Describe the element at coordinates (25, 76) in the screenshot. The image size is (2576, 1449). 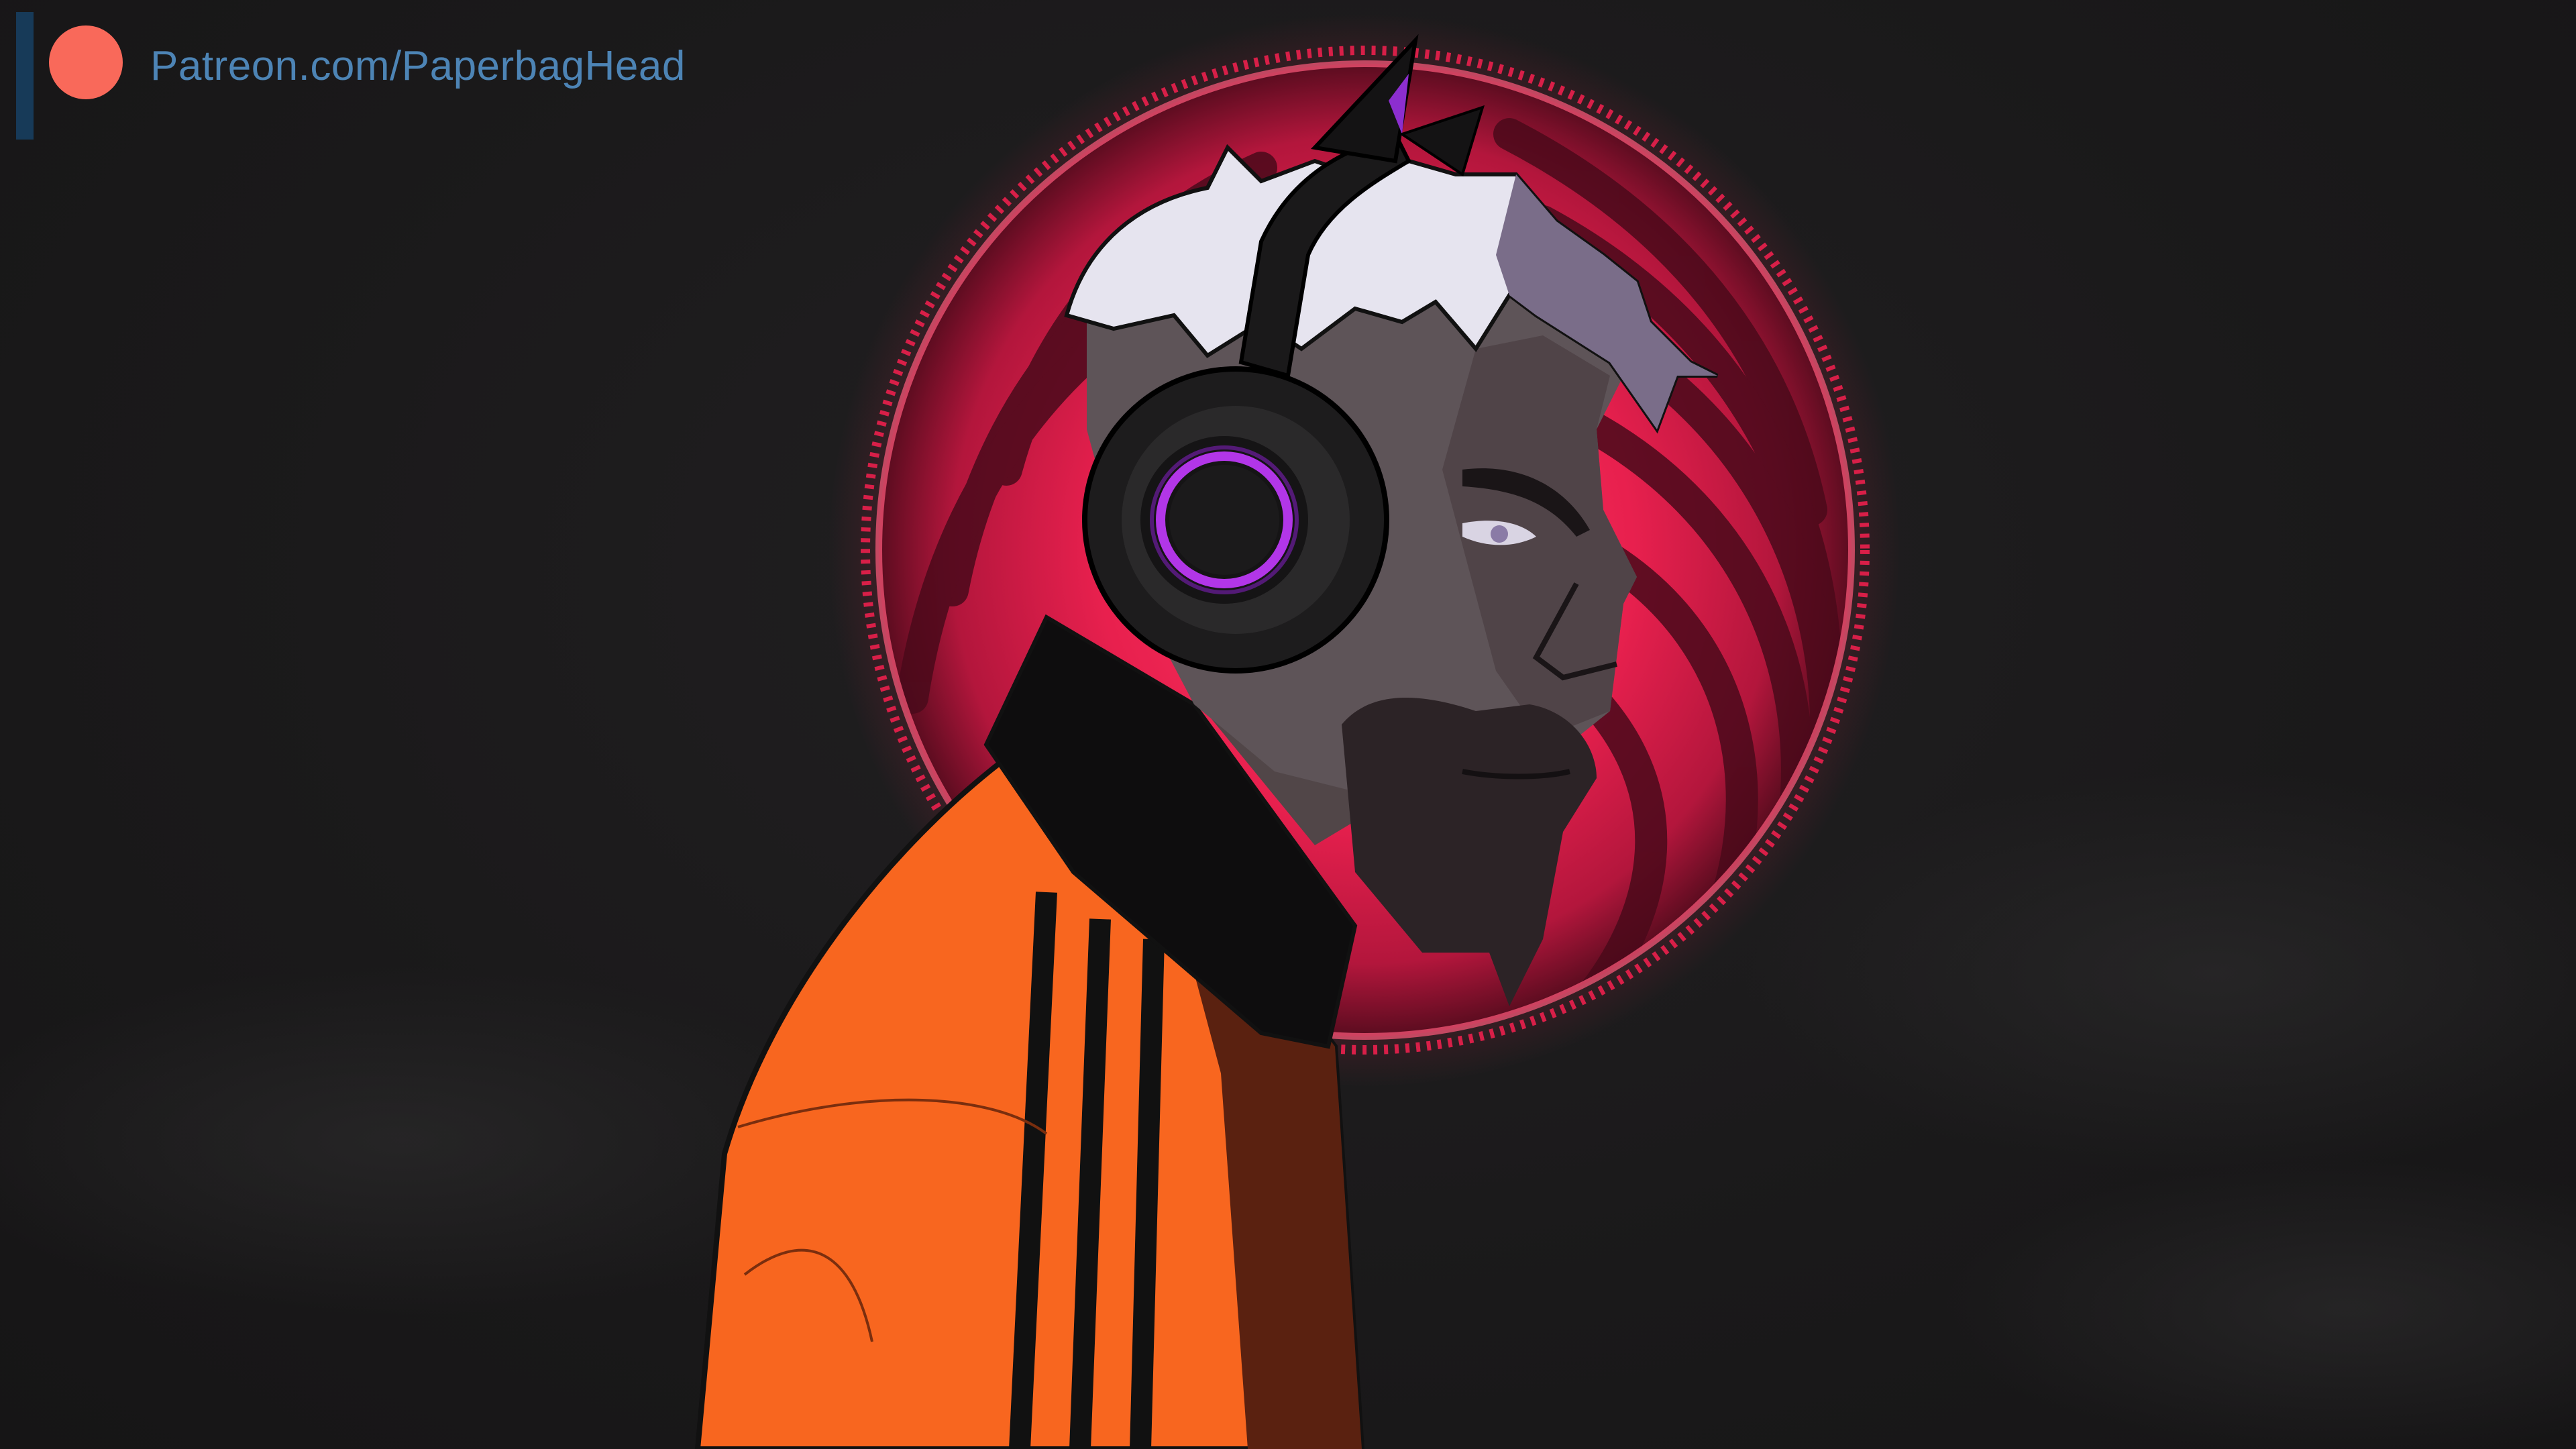
I see `patreon-logo-bar` at that location.